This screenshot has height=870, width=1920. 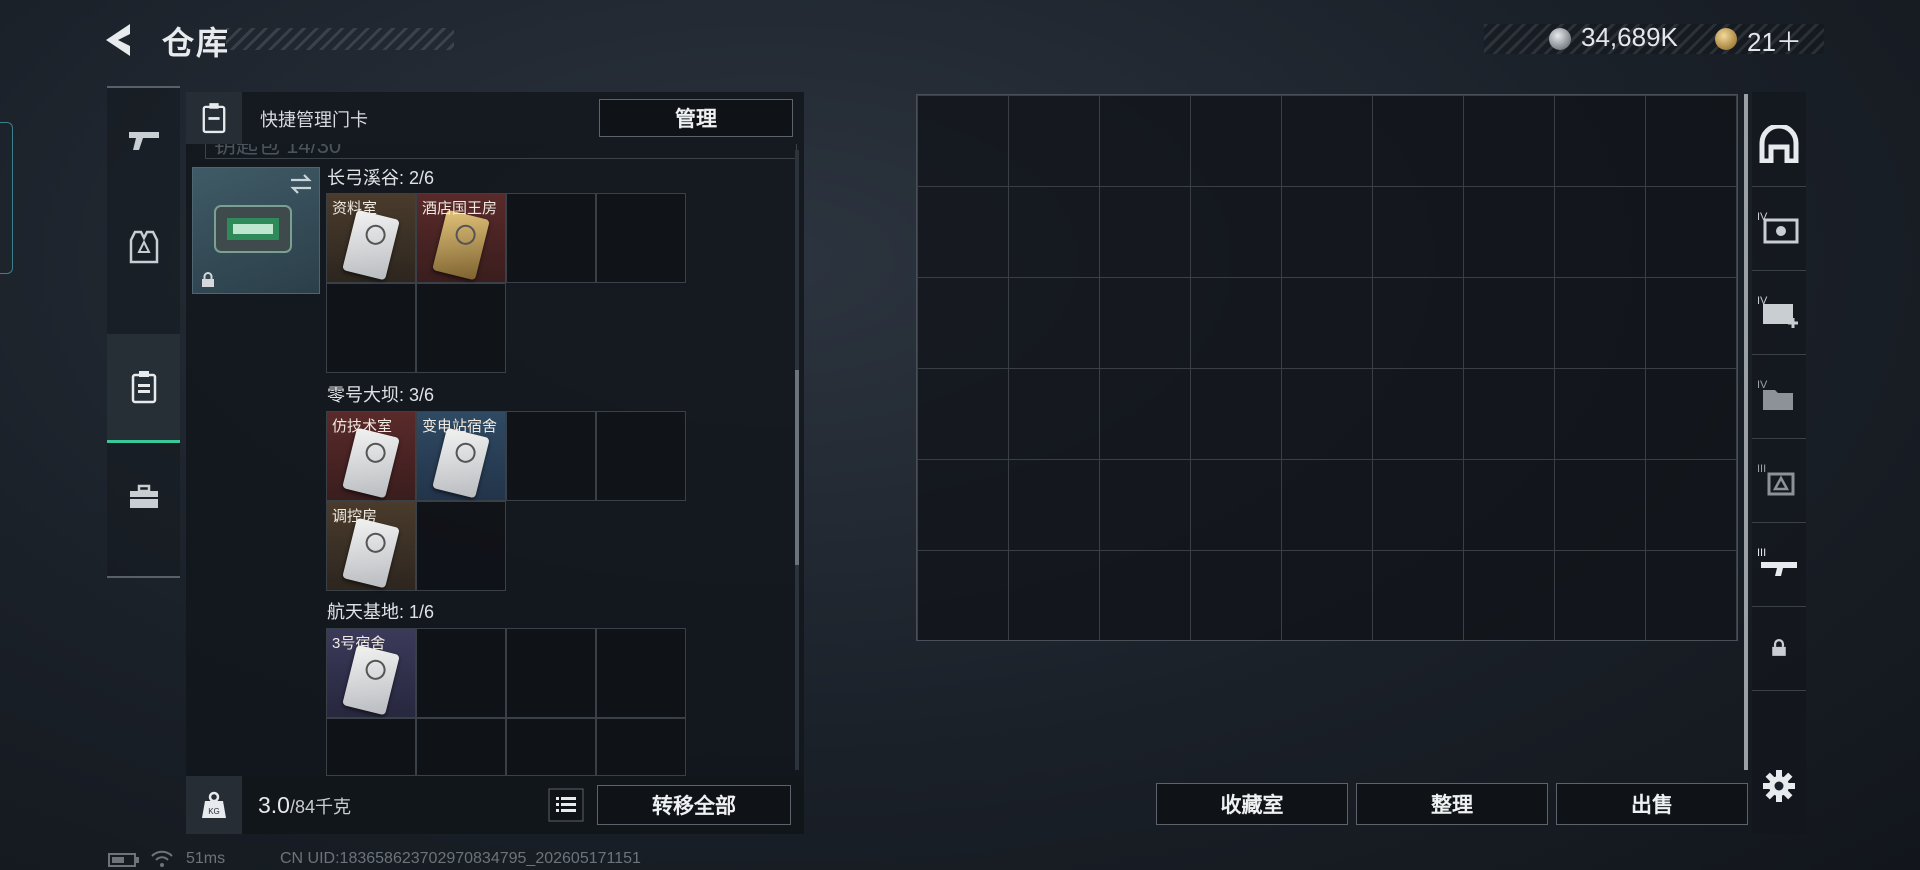 What do you see at coordinates (1652, 804) in the screenshot?
I see `sell-button: 出售` at bounding box center [1652, 804].